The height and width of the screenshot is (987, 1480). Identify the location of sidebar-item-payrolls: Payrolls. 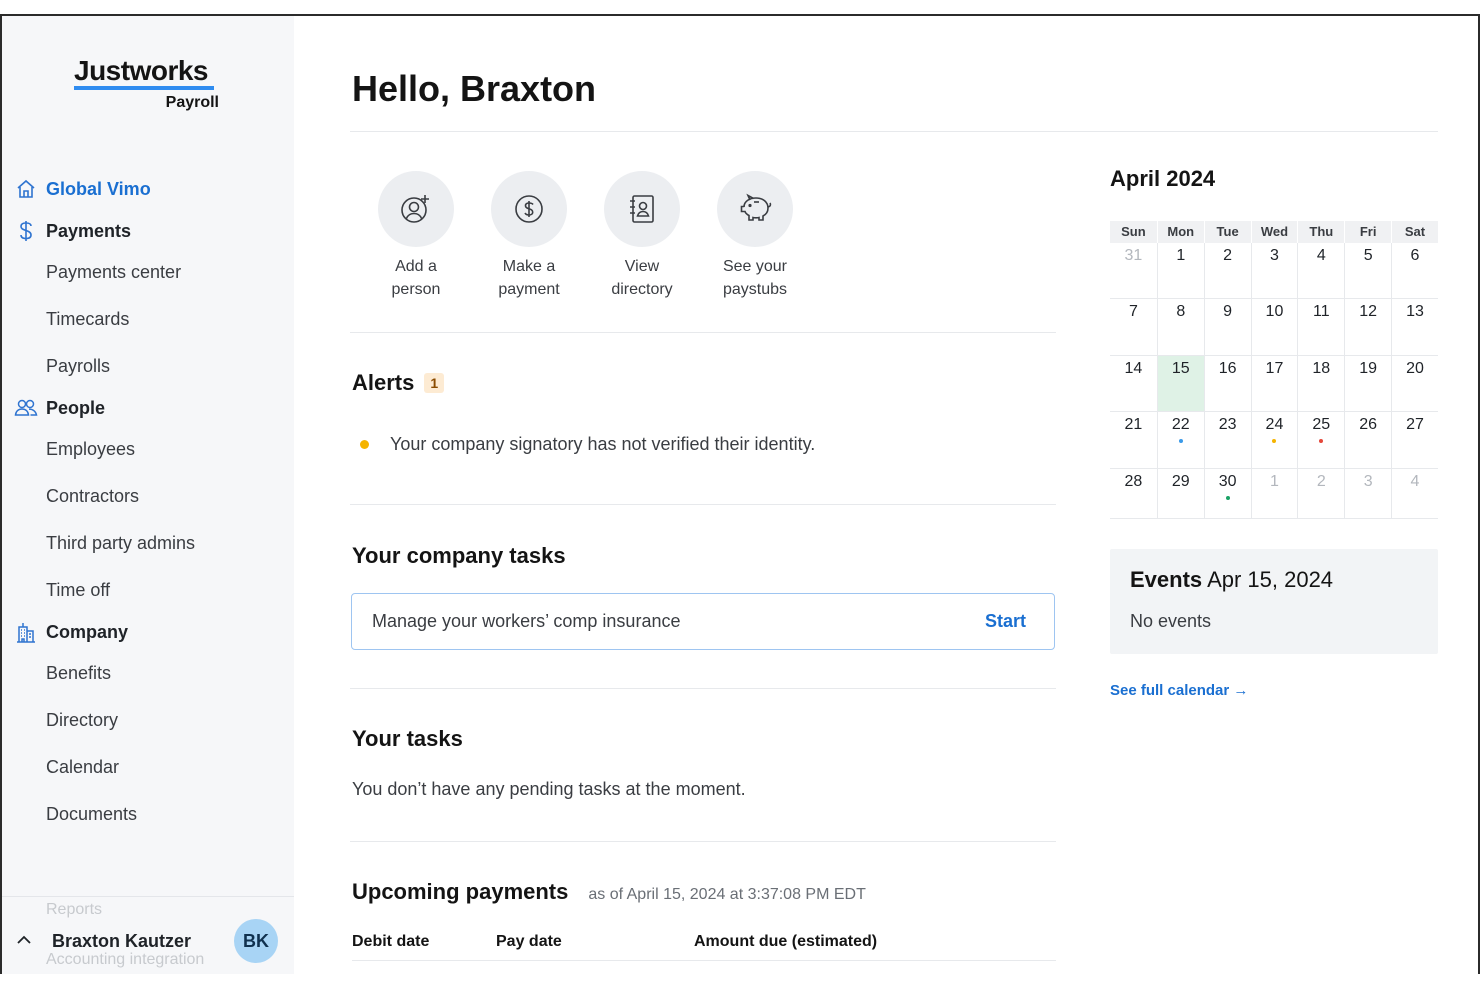
(148, 366).